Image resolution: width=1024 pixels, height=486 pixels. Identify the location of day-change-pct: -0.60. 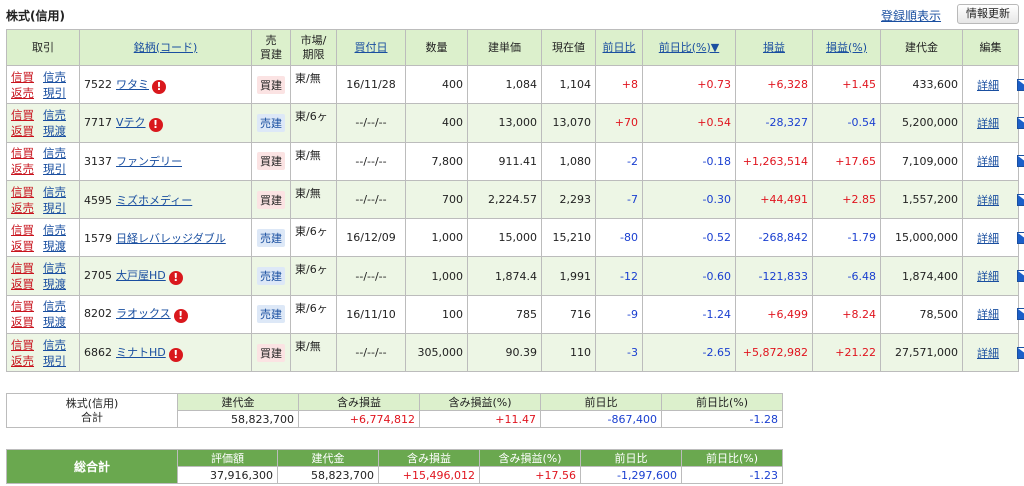
(689, 276).